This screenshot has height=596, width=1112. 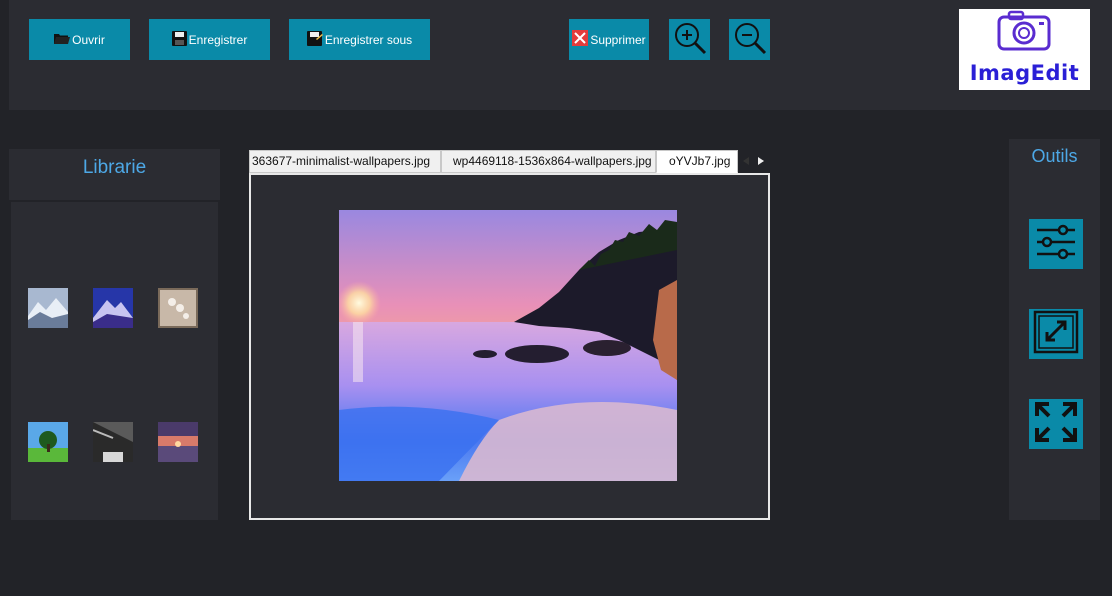 What do you see at coordinates (368, 39) in the screenshot?
I see `save-as-label: Enregistrer sous` at bounding box center [368, 39].